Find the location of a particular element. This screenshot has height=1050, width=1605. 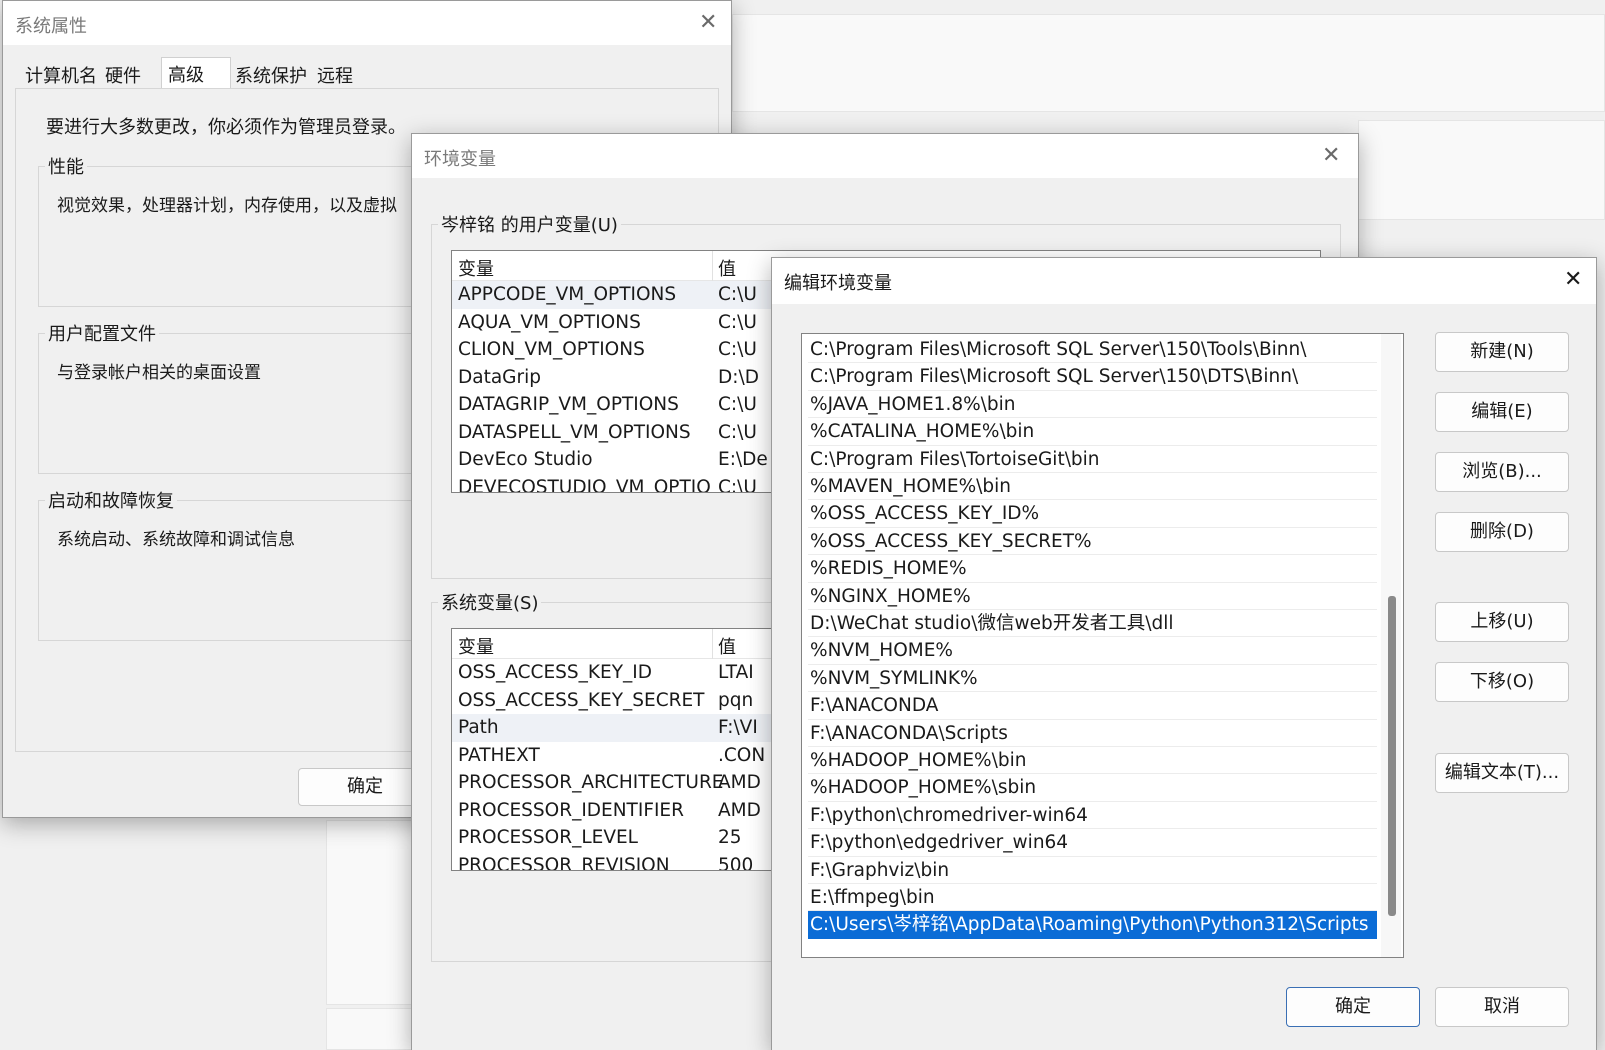

tab-advanced: 高级 is located at coordinates (196, 73).